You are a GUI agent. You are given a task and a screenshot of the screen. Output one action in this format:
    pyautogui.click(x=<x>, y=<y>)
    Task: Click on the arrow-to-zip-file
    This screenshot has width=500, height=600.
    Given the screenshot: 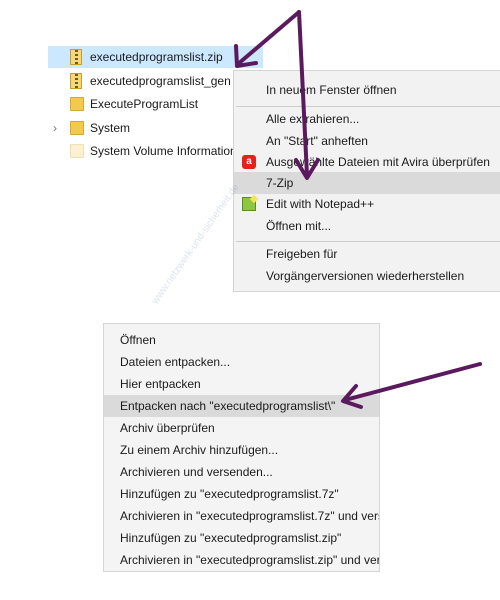 What is the action you would take?
    pyautogui.click(x=268, y=38)
    